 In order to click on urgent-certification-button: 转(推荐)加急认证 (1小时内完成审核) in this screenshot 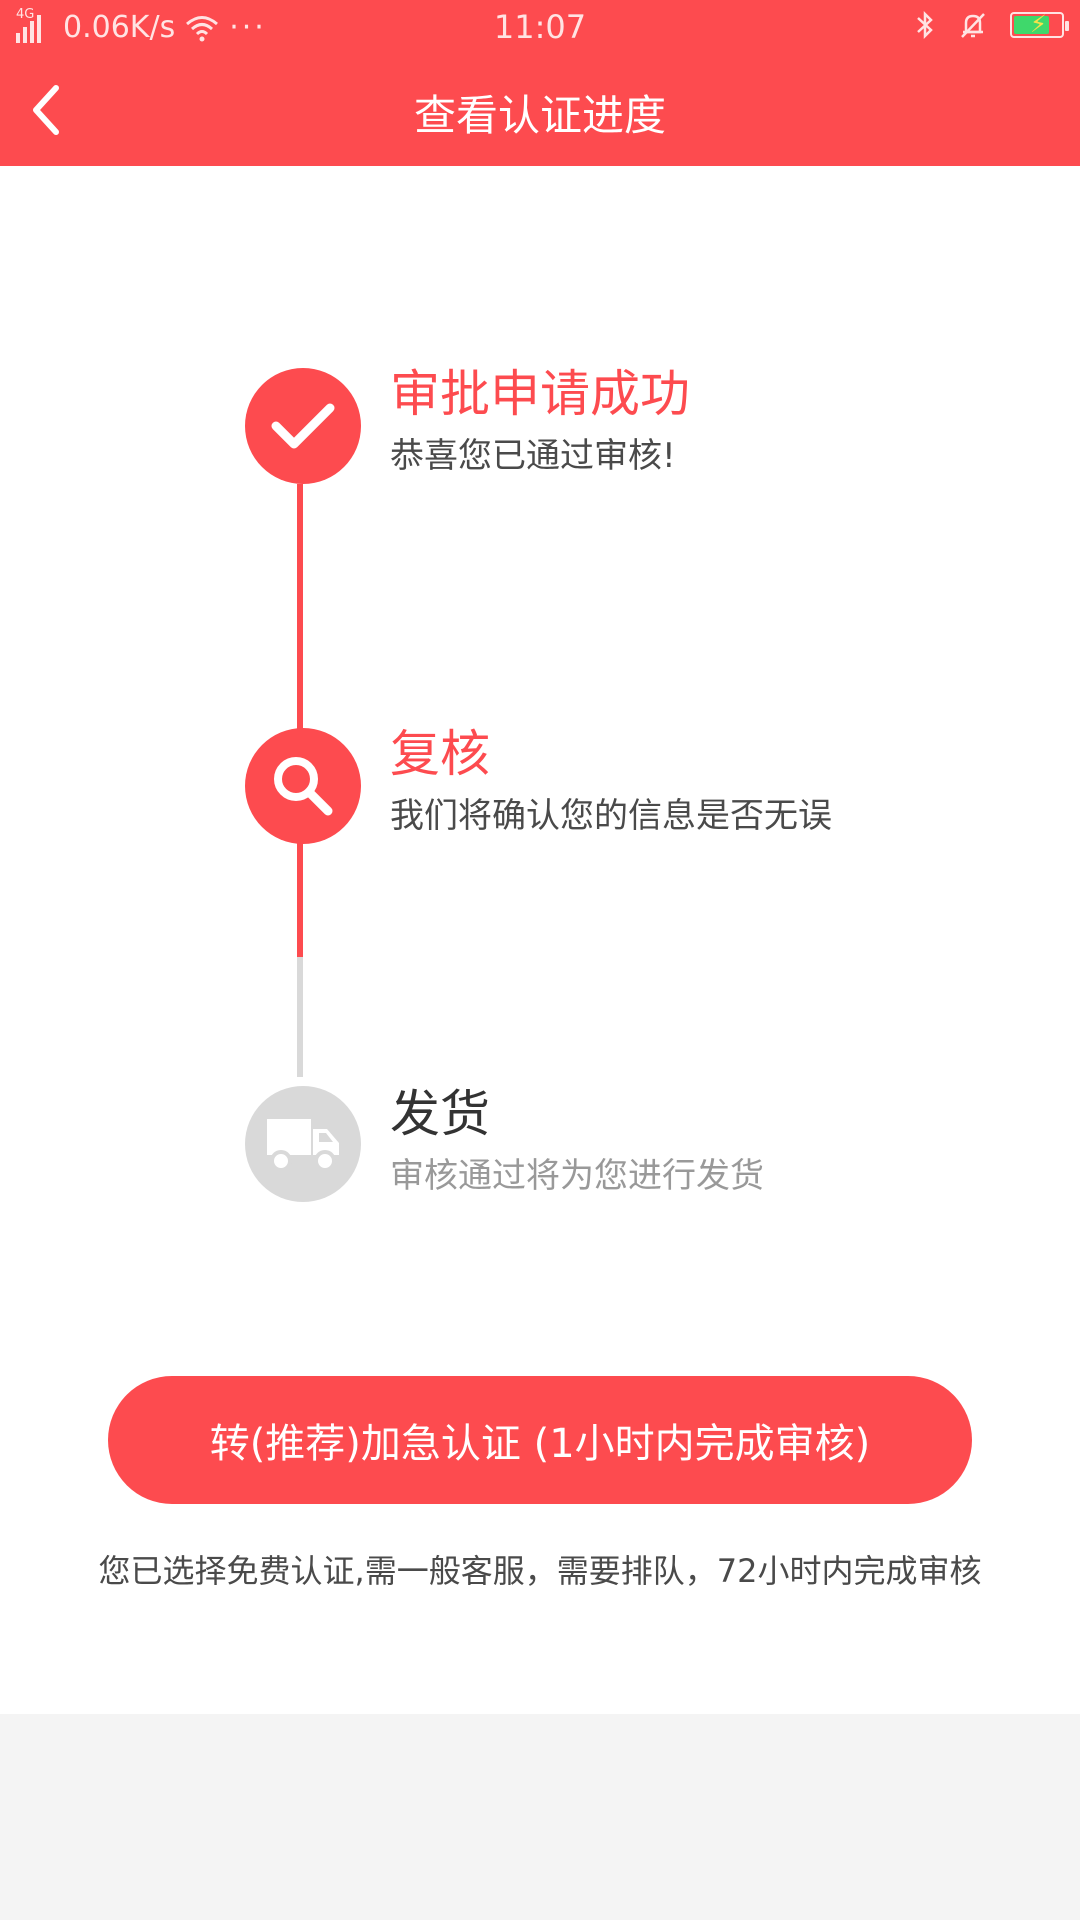, I will do `click(540, 1440)`.